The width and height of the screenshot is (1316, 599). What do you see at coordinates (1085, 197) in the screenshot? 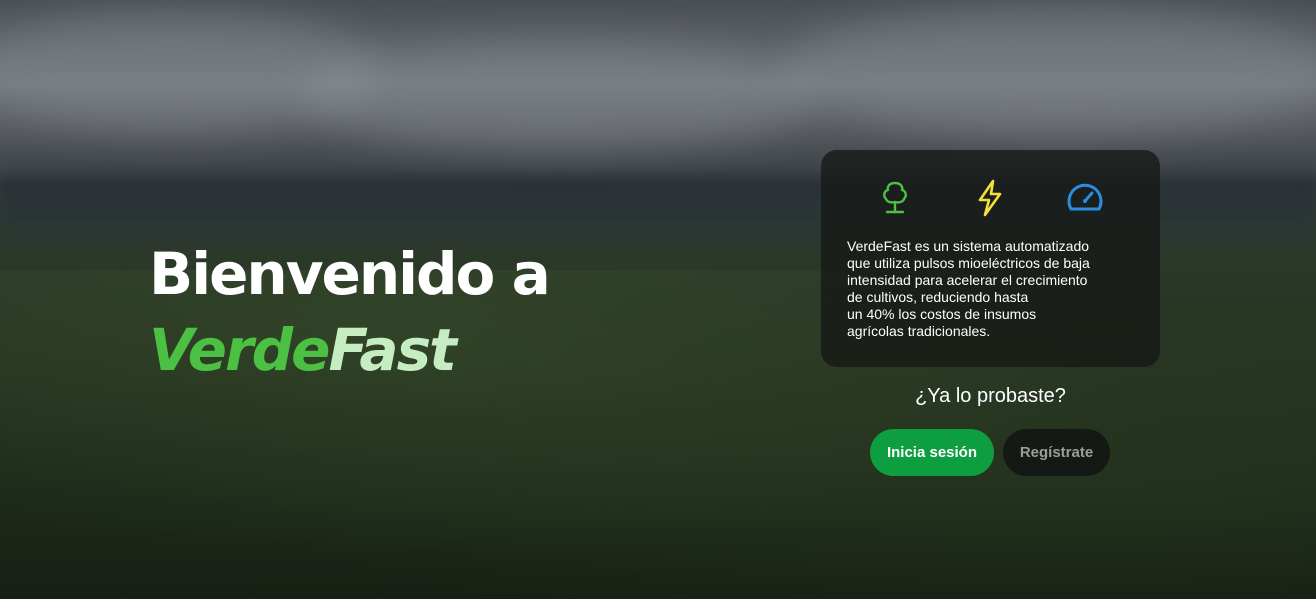
I see `speedometer-icon` at bounding box center [1085, 197].